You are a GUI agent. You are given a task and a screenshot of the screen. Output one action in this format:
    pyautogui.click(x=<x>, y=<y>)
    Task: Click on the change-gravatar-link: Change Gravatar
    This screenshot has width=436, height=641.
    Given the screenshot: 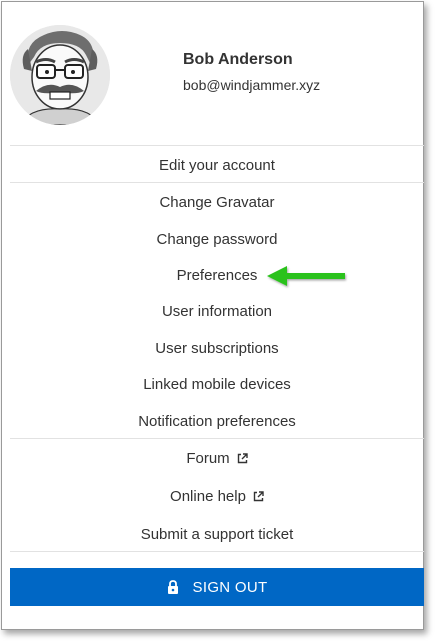 What is the action you would take?
    pyautogui.click(x=217, y=202)
    